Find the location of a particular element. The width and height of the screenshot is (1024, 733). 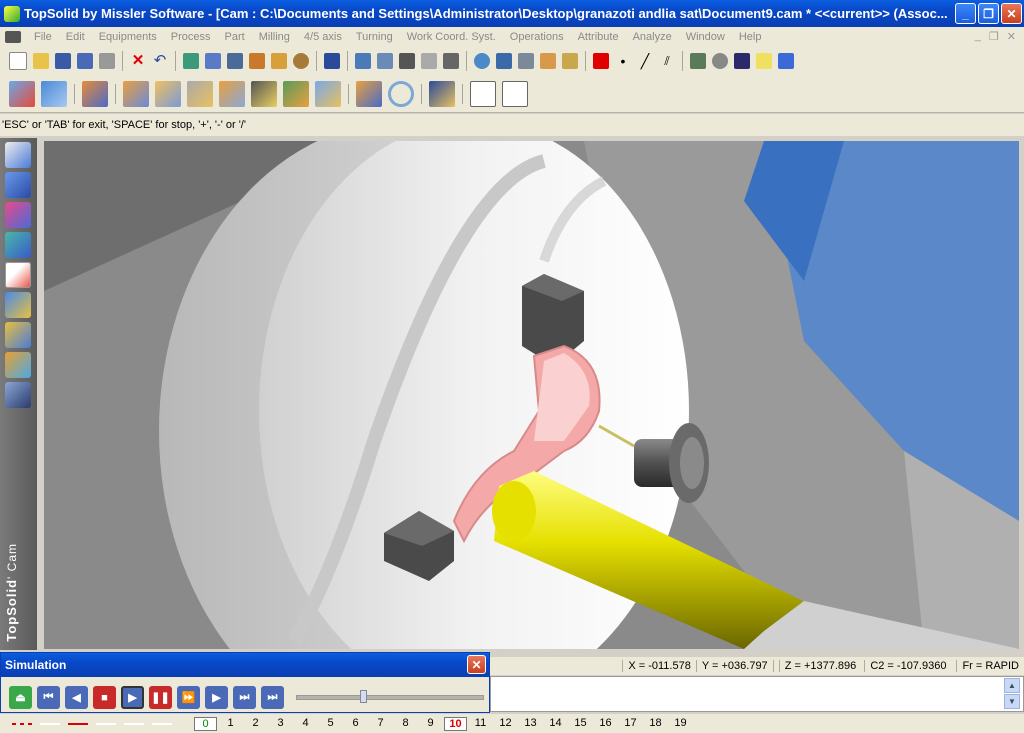

line-style-icon: ╱ is located at coordinates (645, 61).